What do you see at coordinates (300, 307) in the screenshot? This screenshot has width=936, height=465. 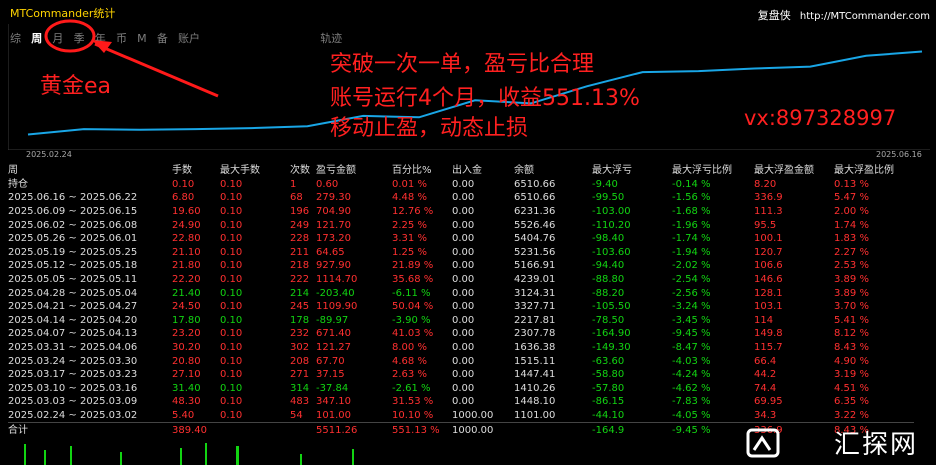 I see `table-cell: 245` at bounding box center [300, 307].